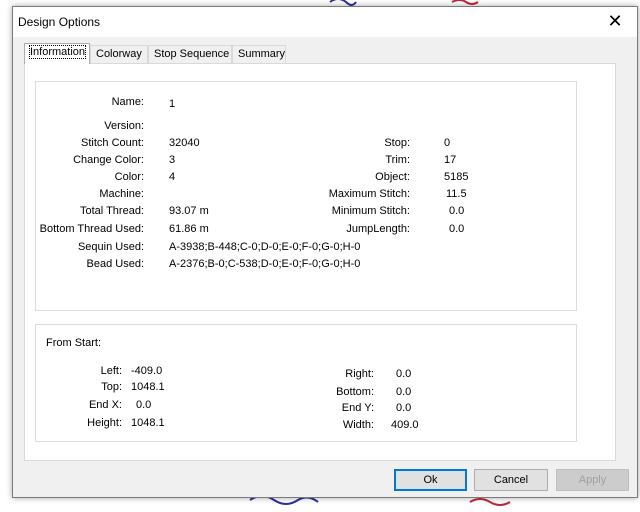 This screenshot has width=640, height=512. What do you see at coordinates (148, 387) in the screenshot?
I see `top-value: 1048.1` at bounding box center [148, 387].